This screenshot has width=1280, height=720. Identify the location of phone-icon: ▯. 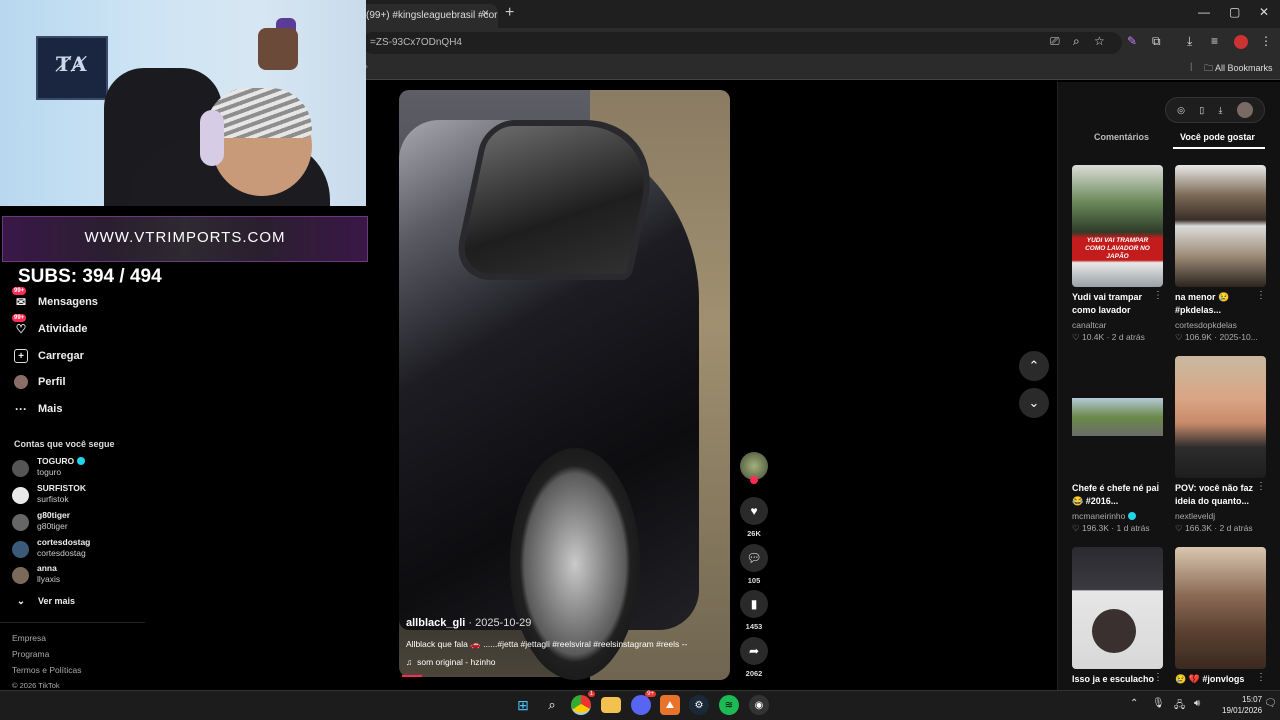
(1201, 110).